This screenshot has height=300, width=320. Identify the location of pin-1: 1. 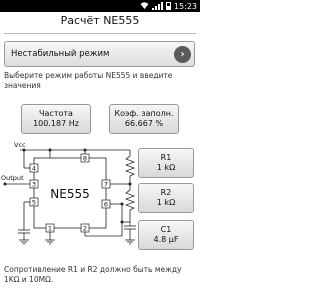
(50, 229).